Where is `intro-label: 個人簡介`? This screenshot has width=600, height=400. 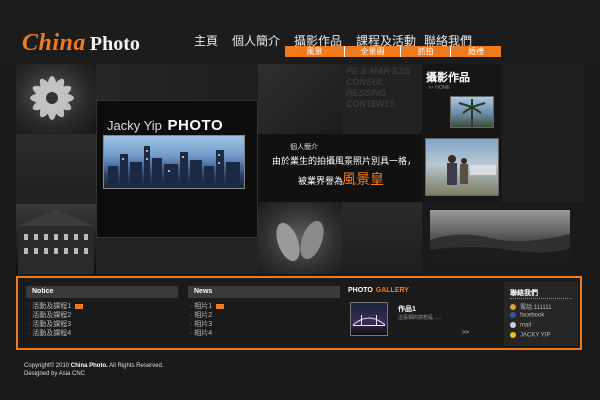 intro-label: 個人簡介 is located at coordinates (304, 147).